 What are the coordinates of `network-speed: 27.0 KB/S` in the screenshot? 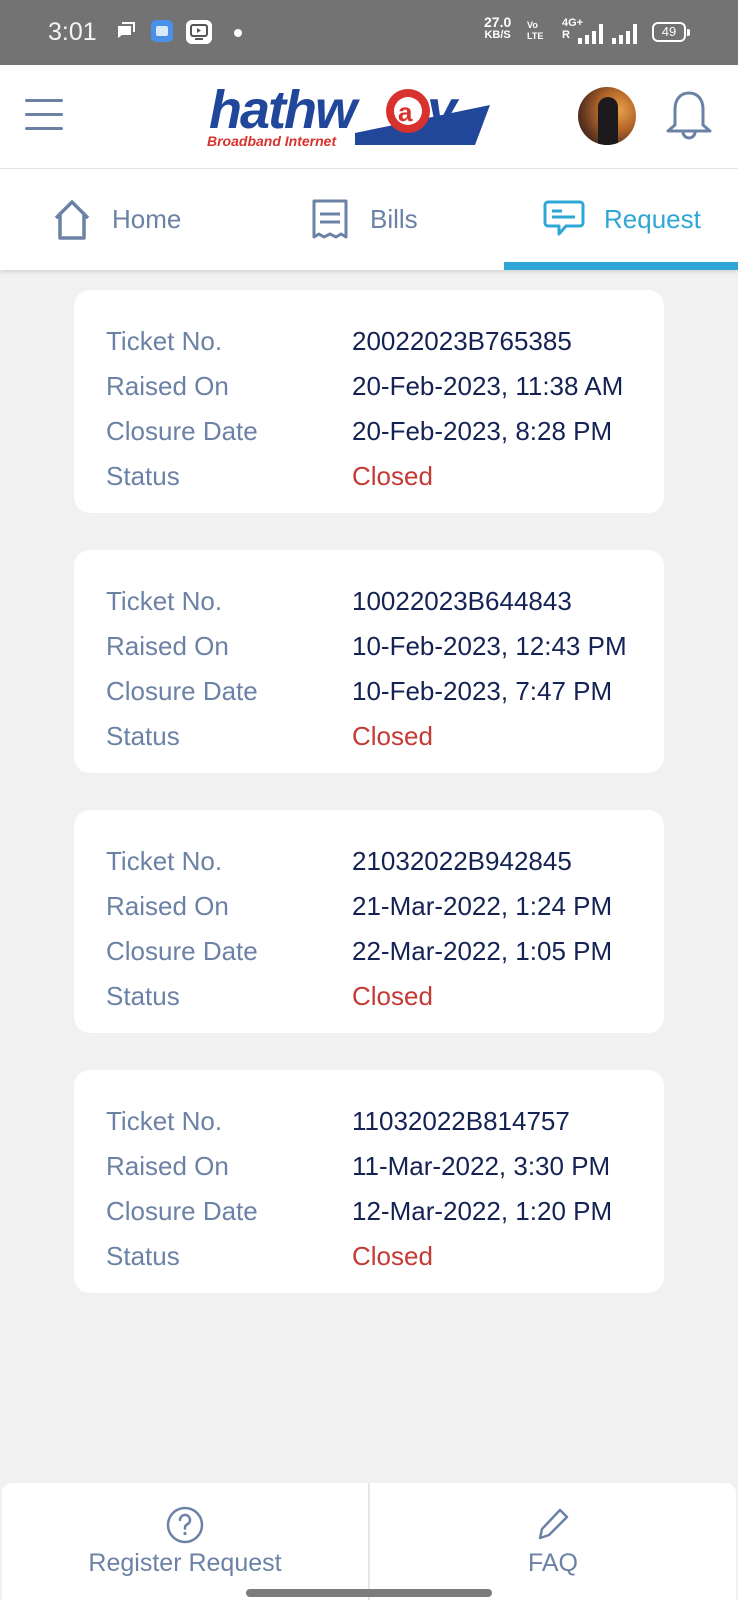 It's located at (498, 28).